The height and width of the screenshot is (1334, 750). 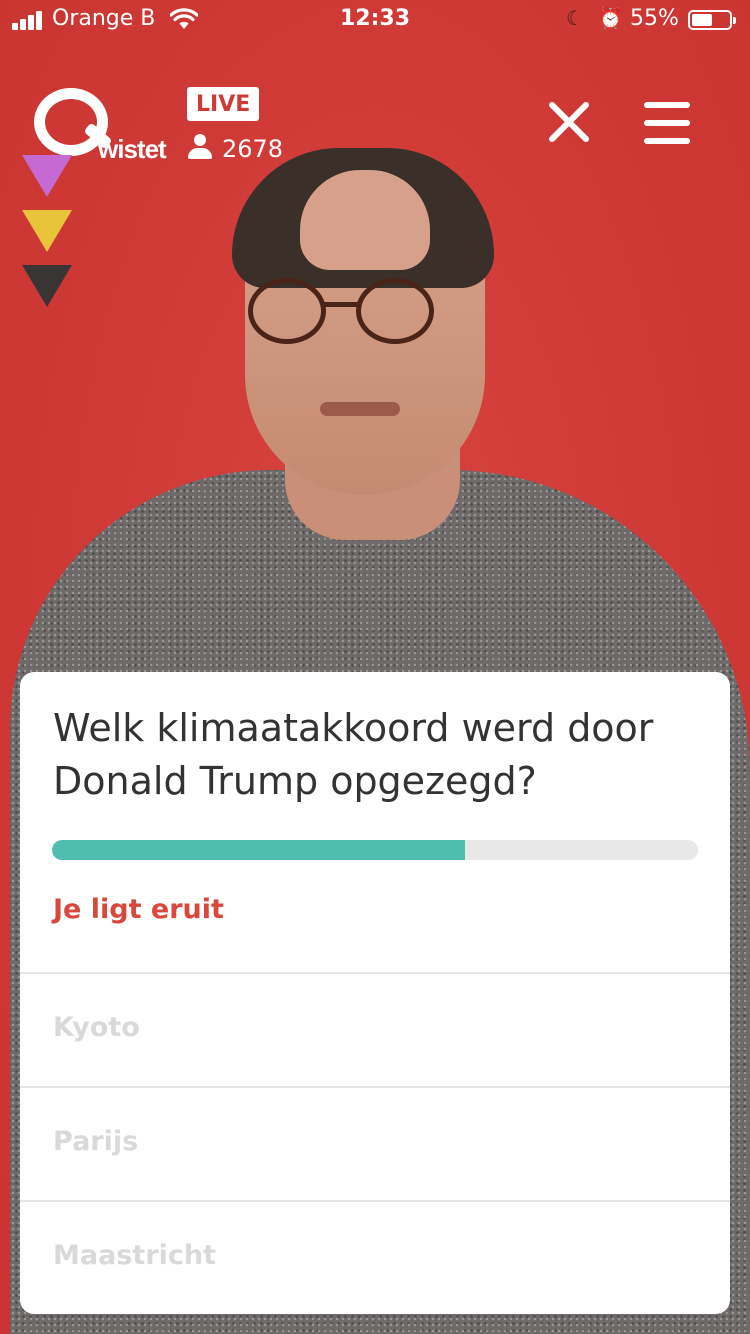 What do you see at coordinates (47, 231) in the screenshot?
I see `indicator-triangle-yellow` at bounding box center [47, 231].